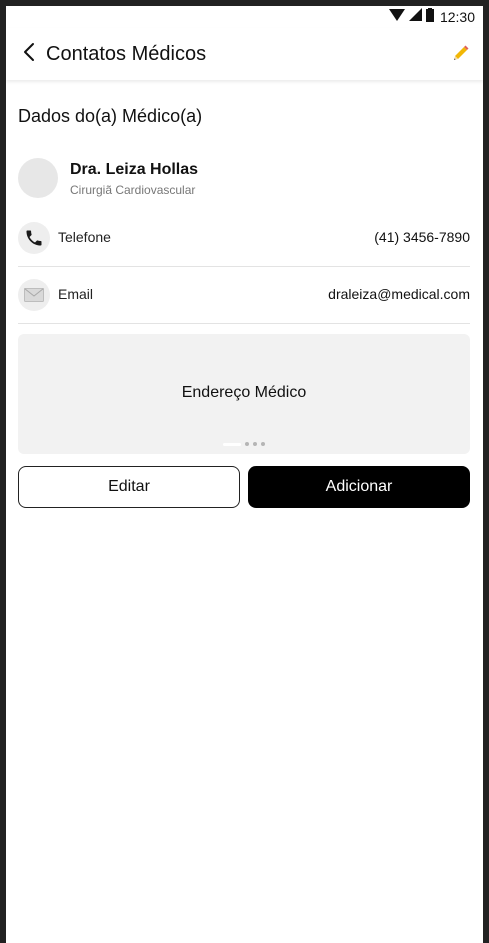 This screenshot has width=489, height=943. What do you see at coordinates (396, 17) in the screenshot?
I see `wifi-icon` at bounding box center [396, 17].